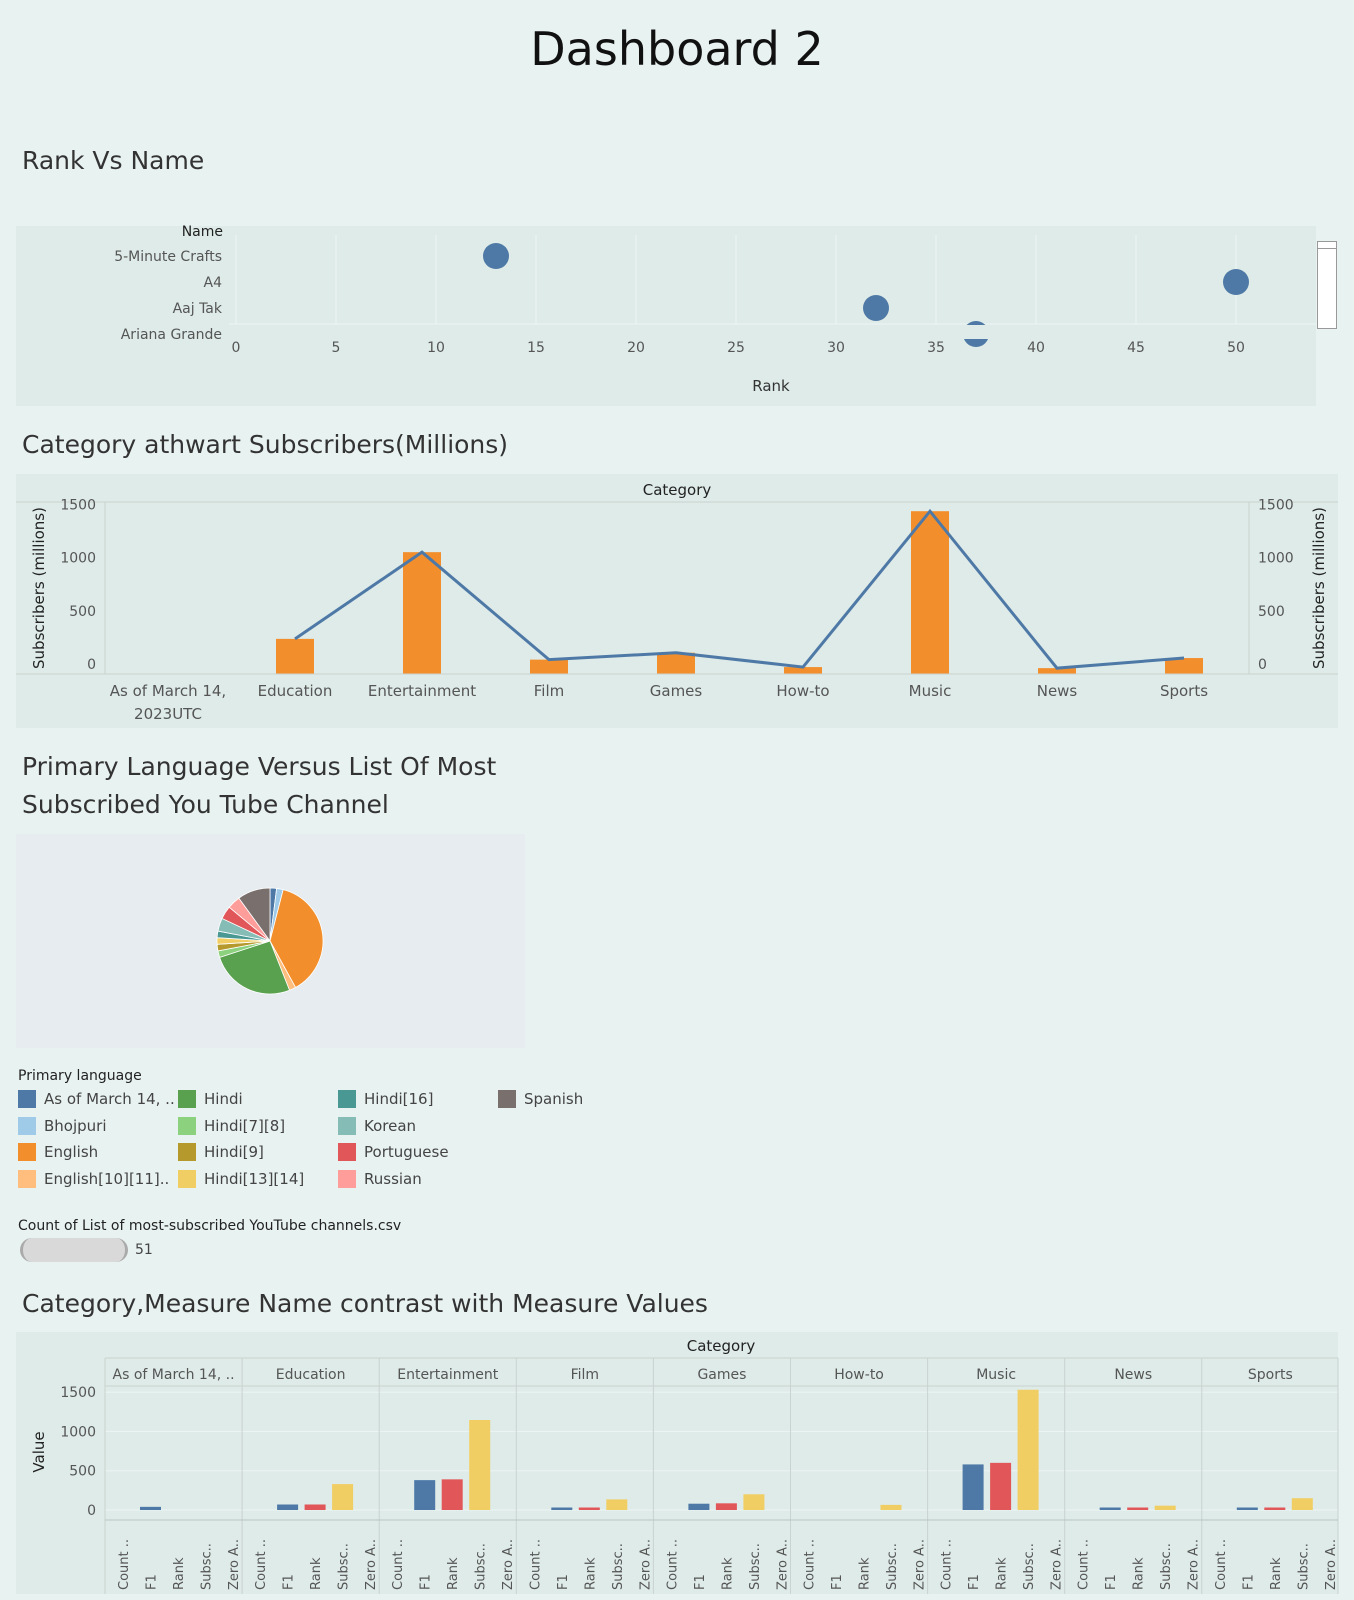 Image resolution: width=1354 pixels, height=1600 pixels. I want to click on legend-item: As of March 14, .., so click(96, 1099).